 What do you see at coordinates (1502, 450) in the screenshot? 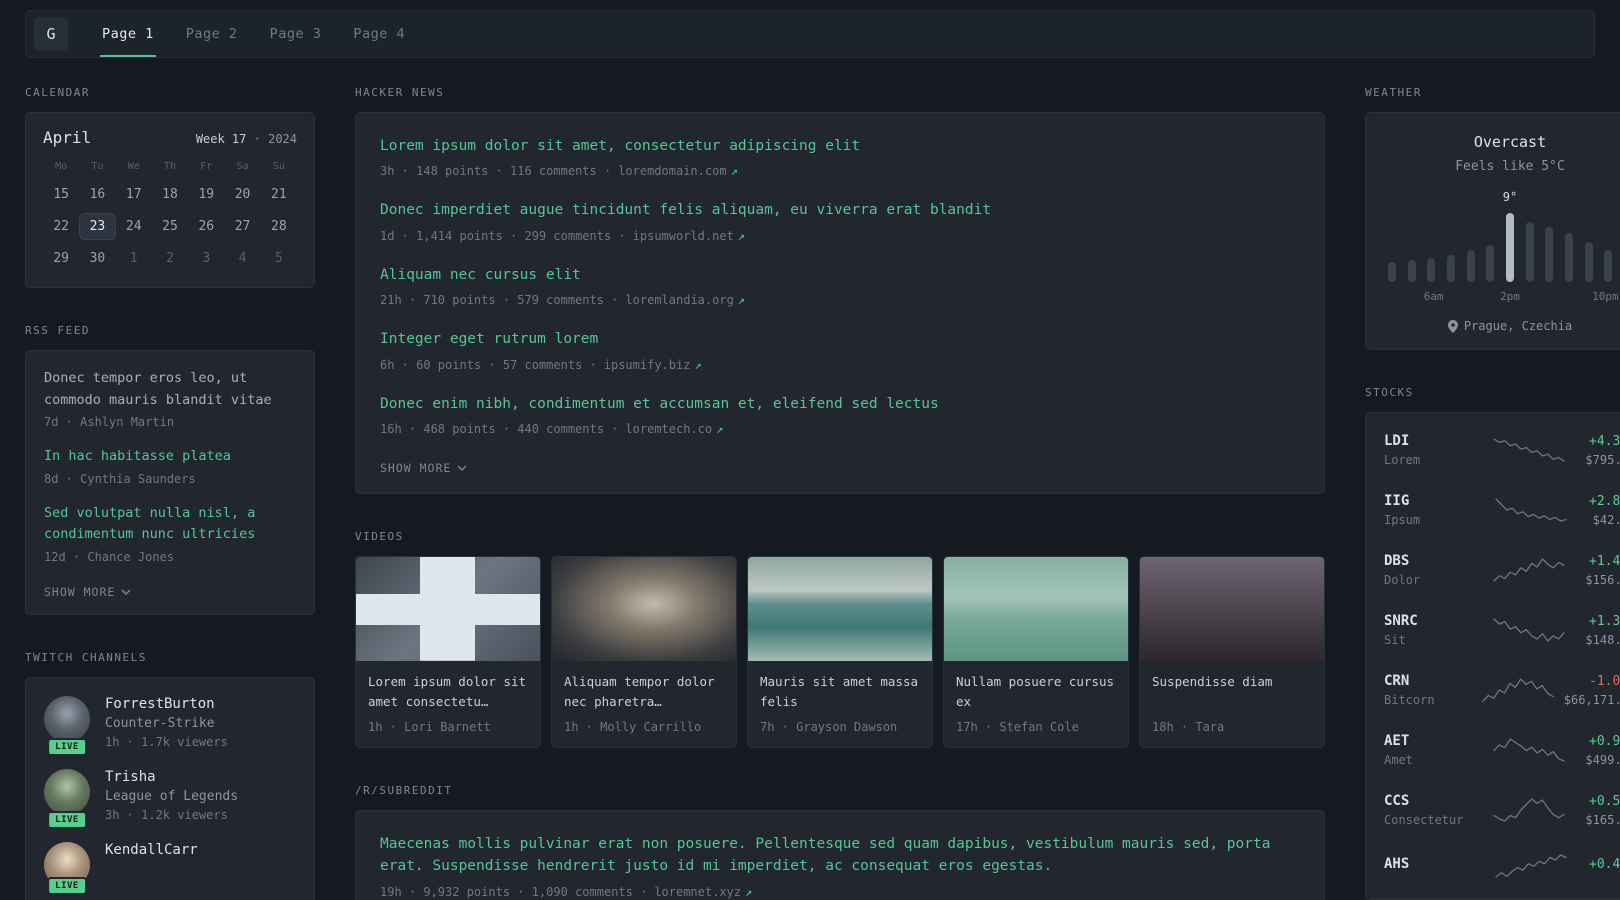
I see `stock-row: LDI Lorem +4.35% $795.18` at bounding box center [1502, 450].